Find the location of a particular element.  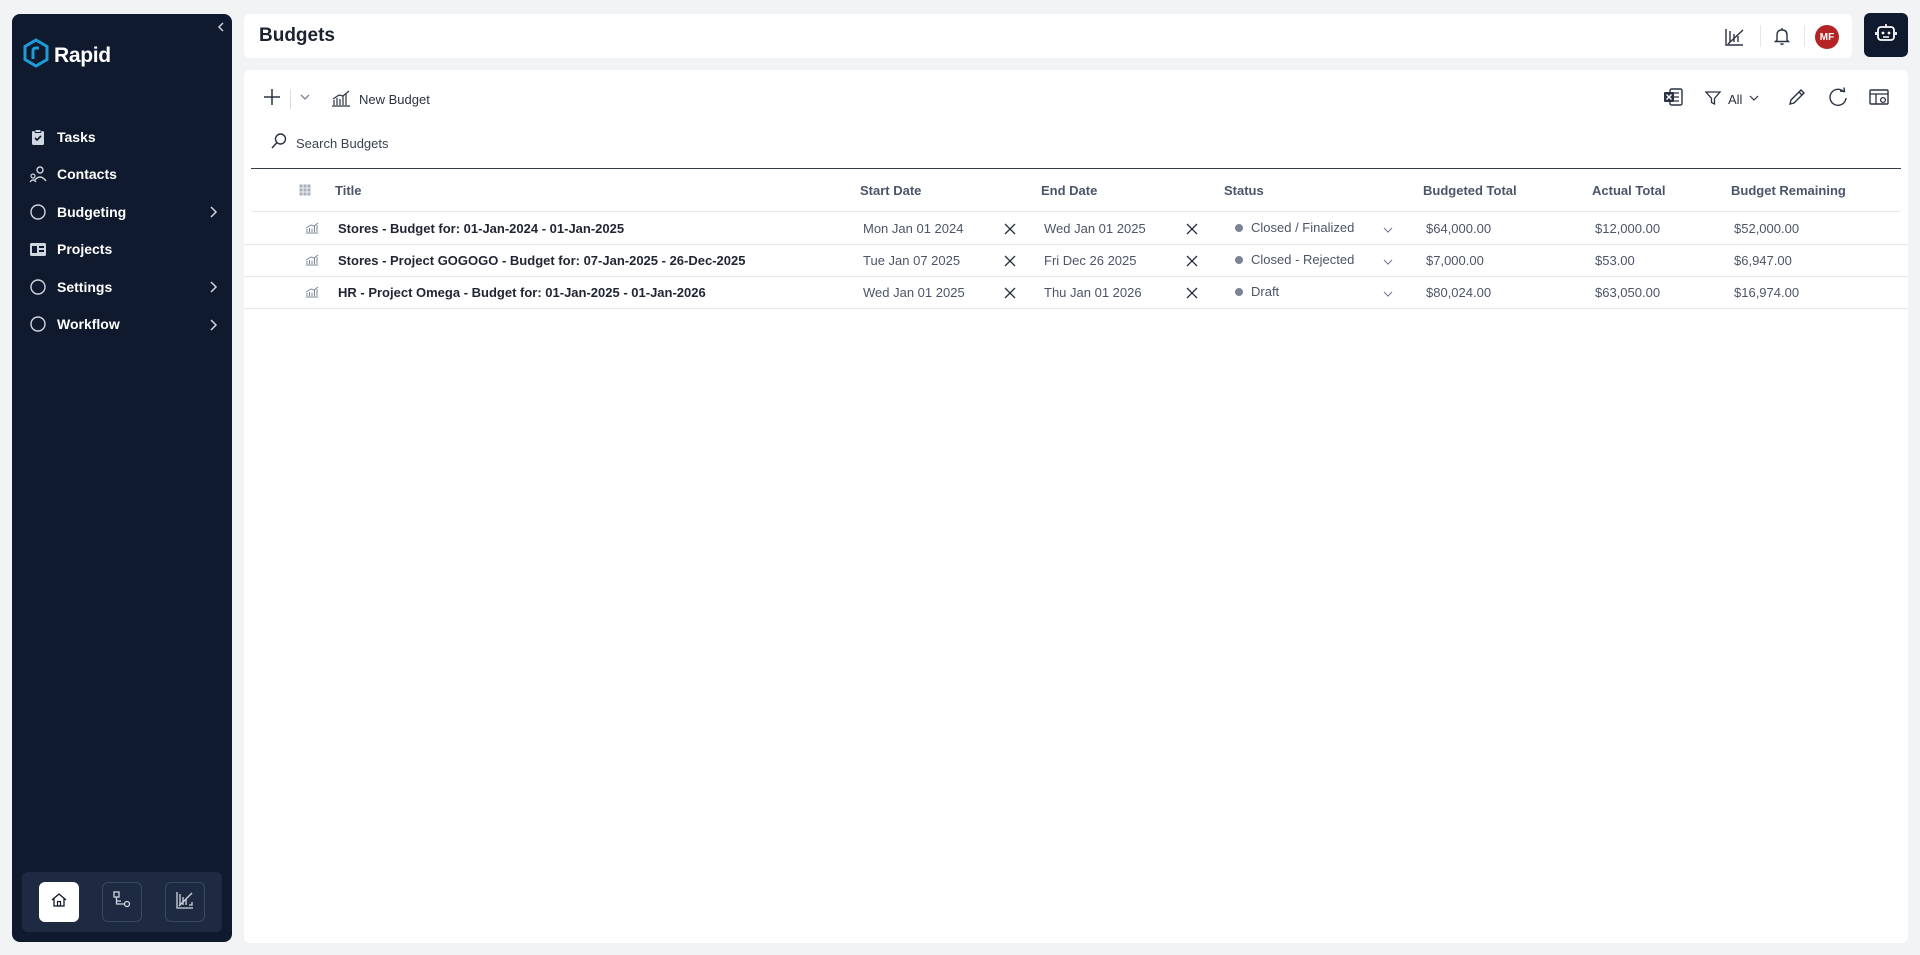

sidebar-item-label: Workflow is located at coordinates (88, 324).